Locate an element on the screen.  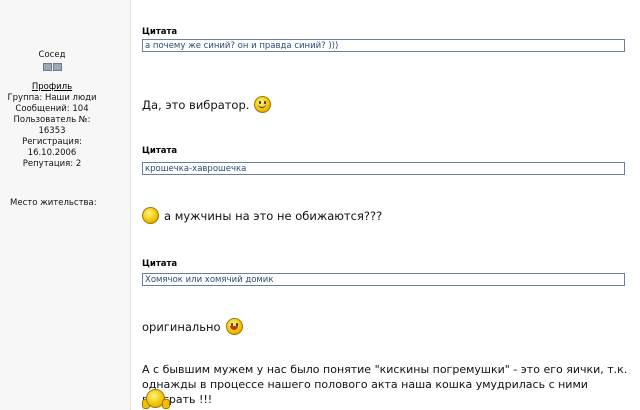
quote-box: Хомячок или хомячий домик is located at coordinates (383, 279).